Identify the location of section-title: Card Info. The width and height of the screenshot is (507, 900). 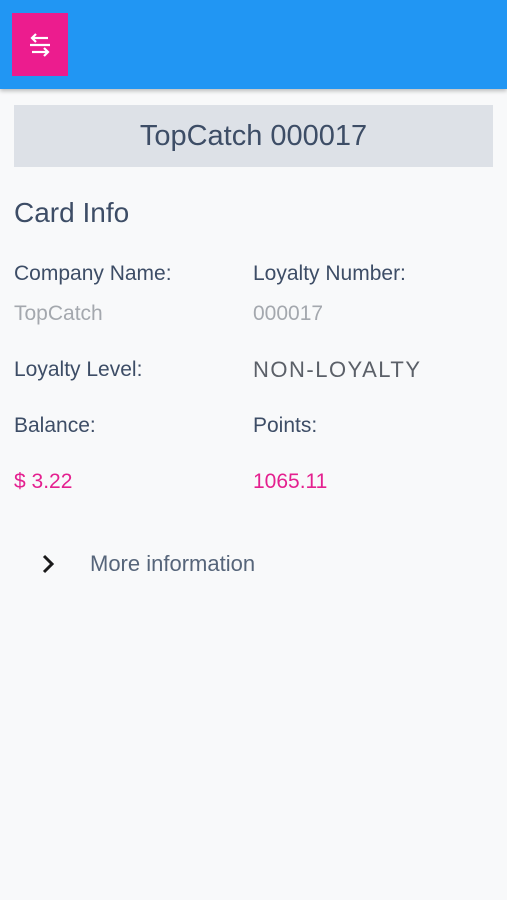
(72, 212).